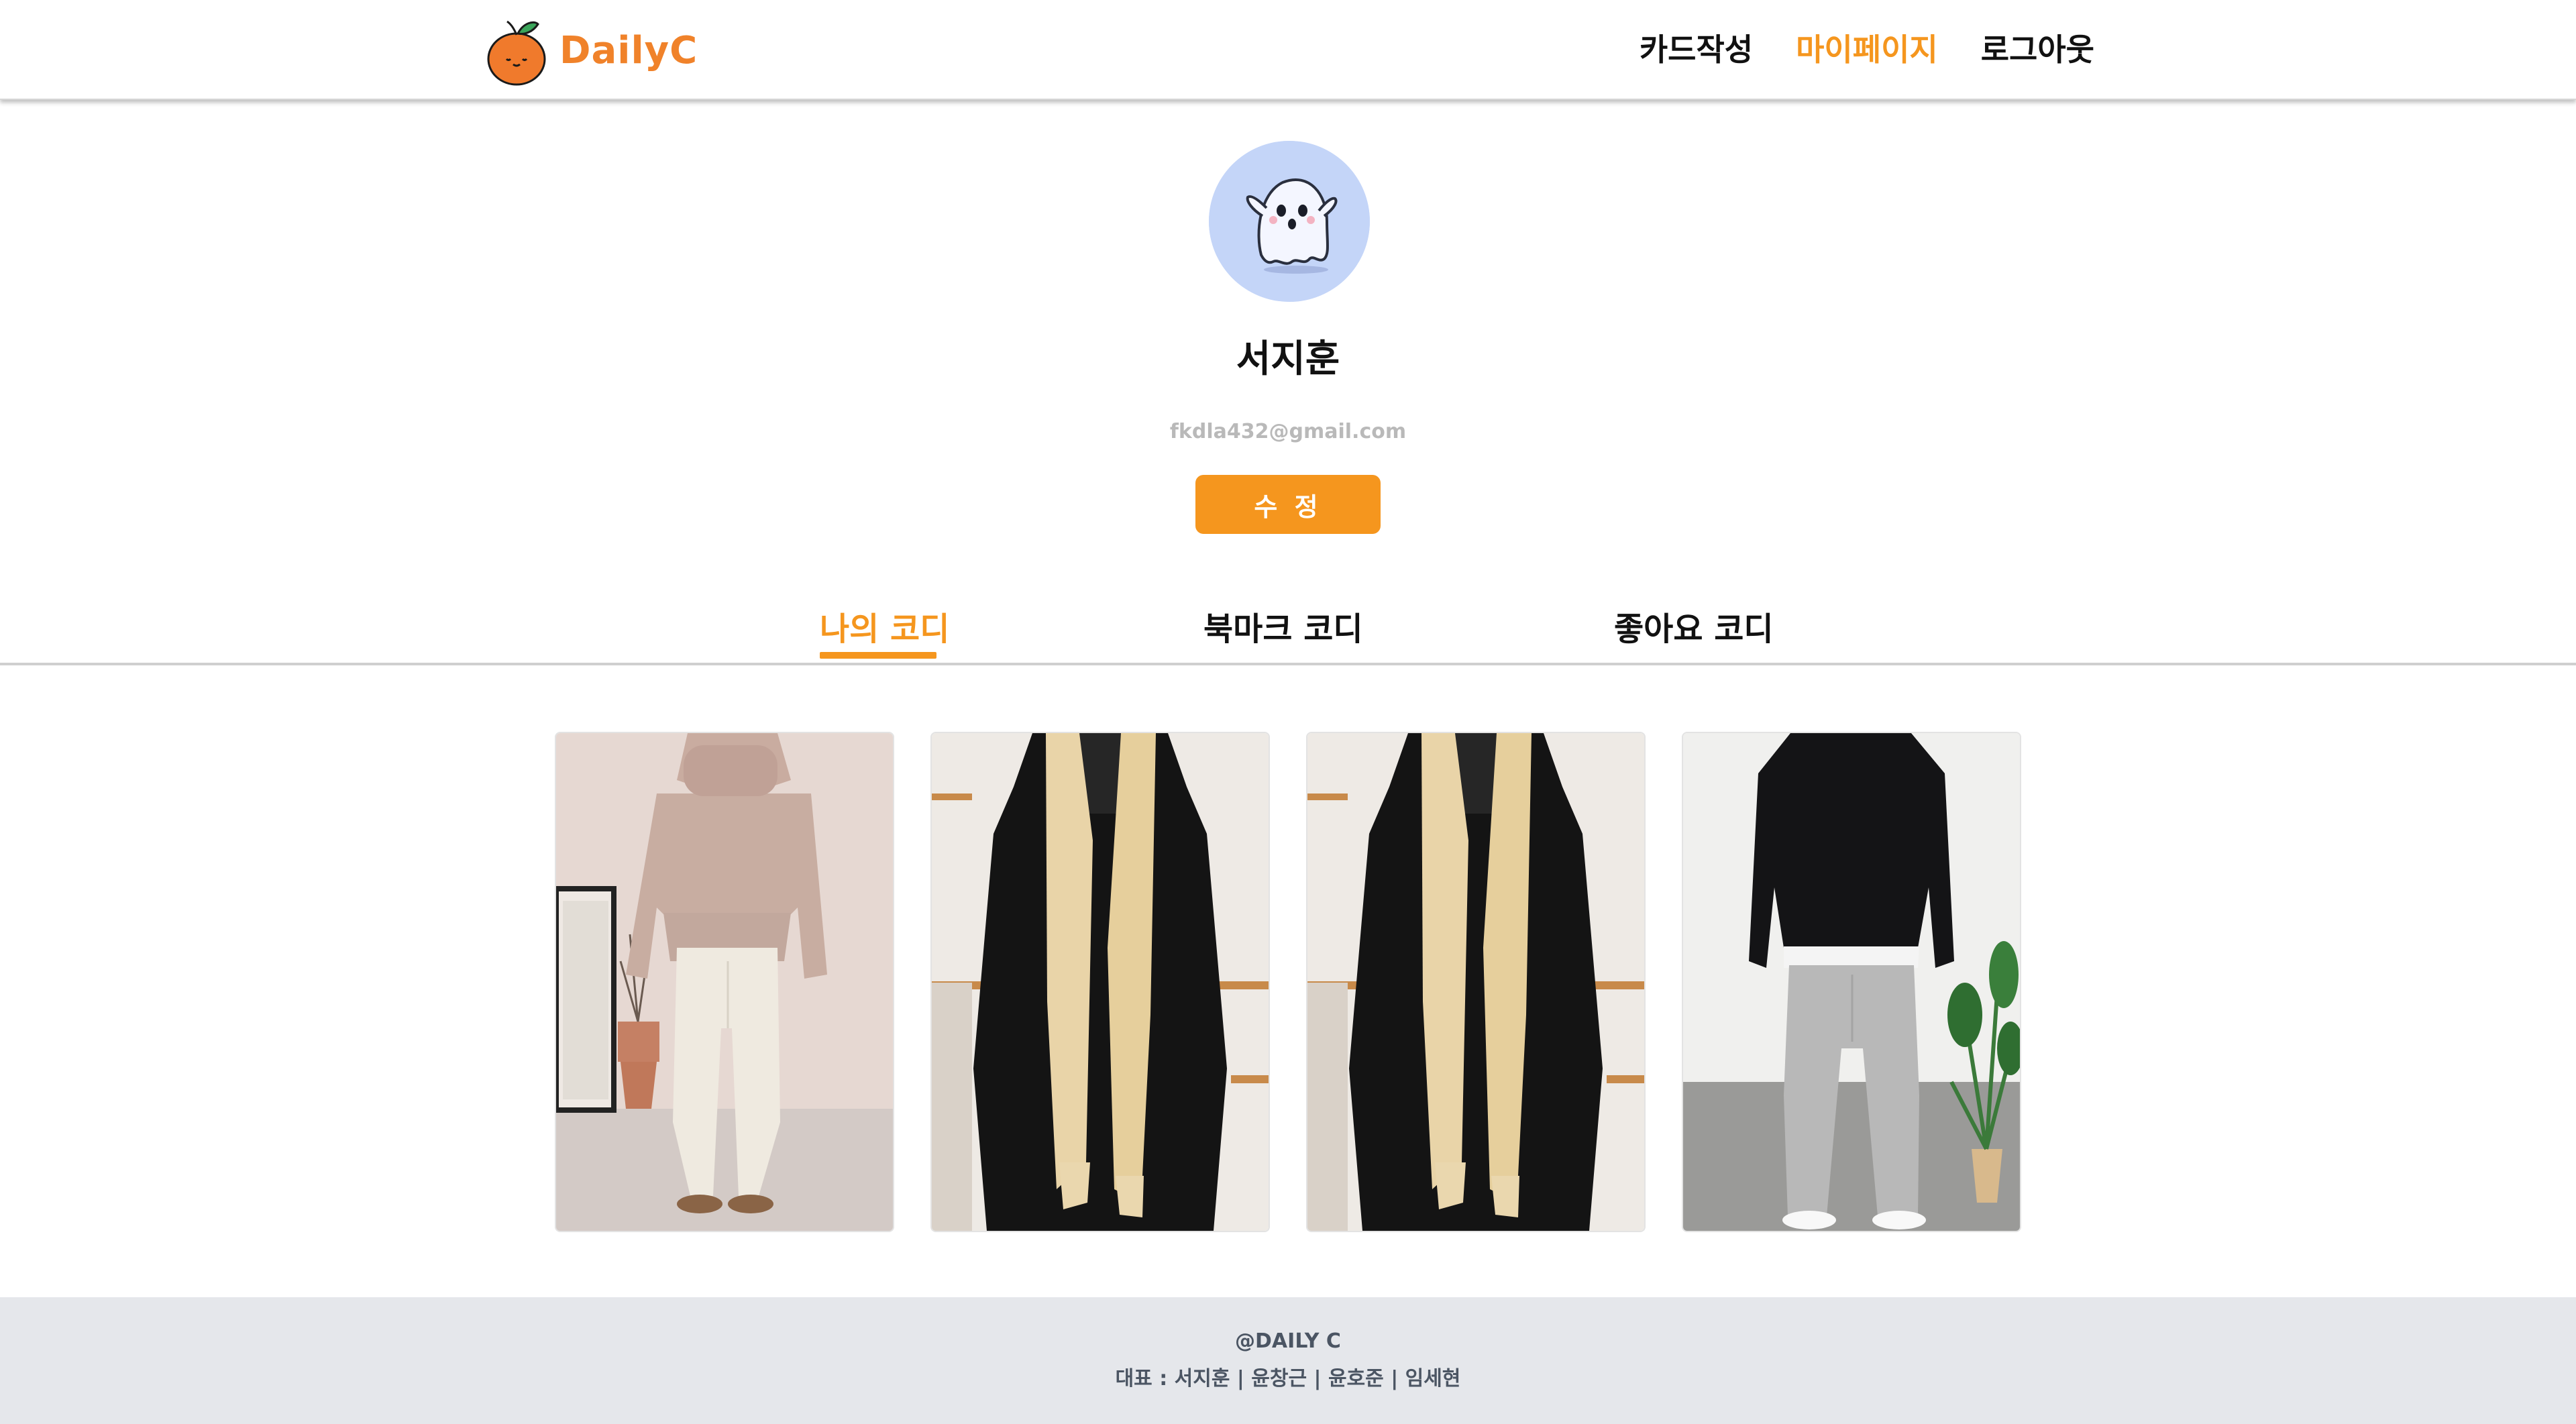 Image resolution: width=2576 pixels, height=1424 pixels. Describe the element at coordinates (628, 50) in the screenshot. I see `logo-text: DailyC` at that location.